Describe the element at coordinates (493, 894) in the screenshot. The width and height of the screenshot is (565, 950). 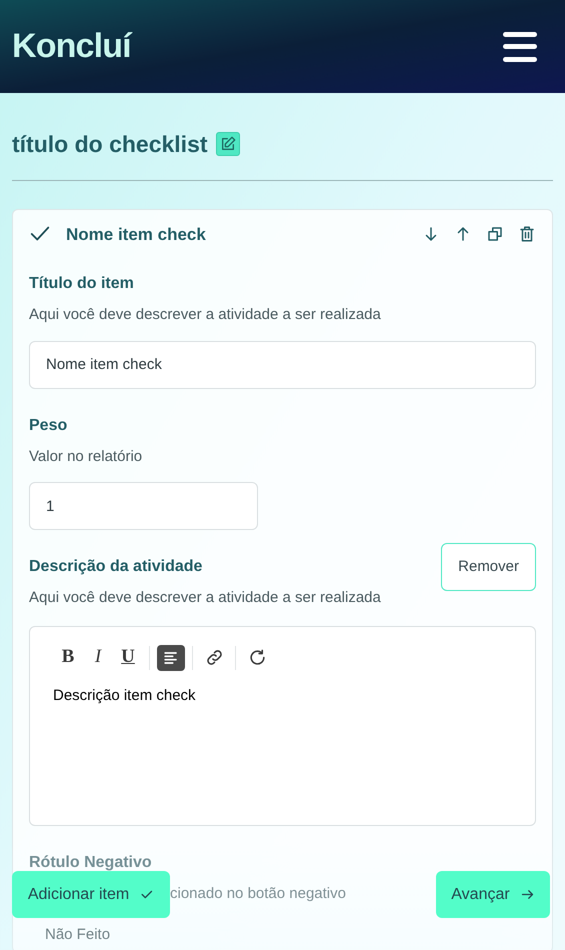
I see `next-button: Avançar` at that location.